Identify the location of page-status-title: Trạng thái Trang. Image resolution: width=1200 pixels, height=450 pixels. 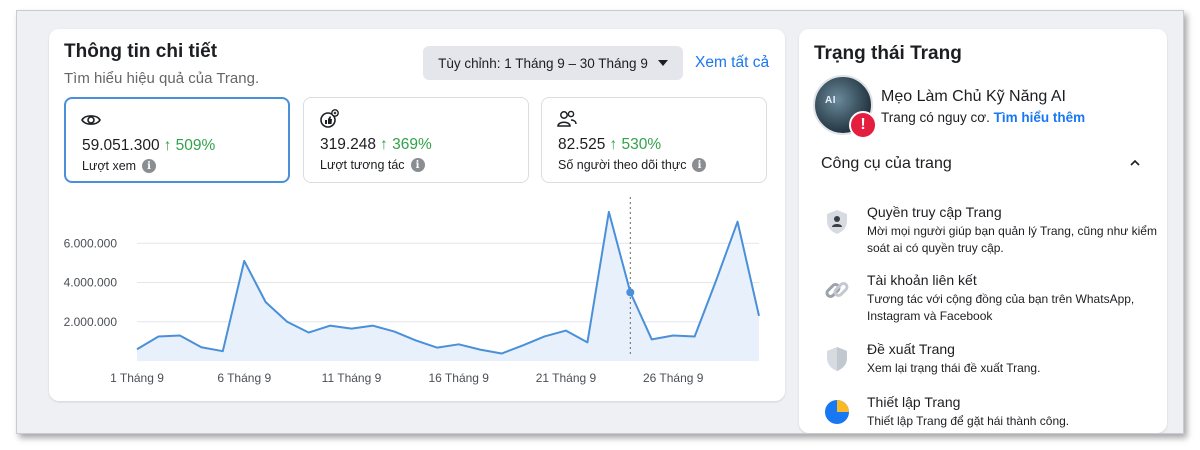
(888, 53).